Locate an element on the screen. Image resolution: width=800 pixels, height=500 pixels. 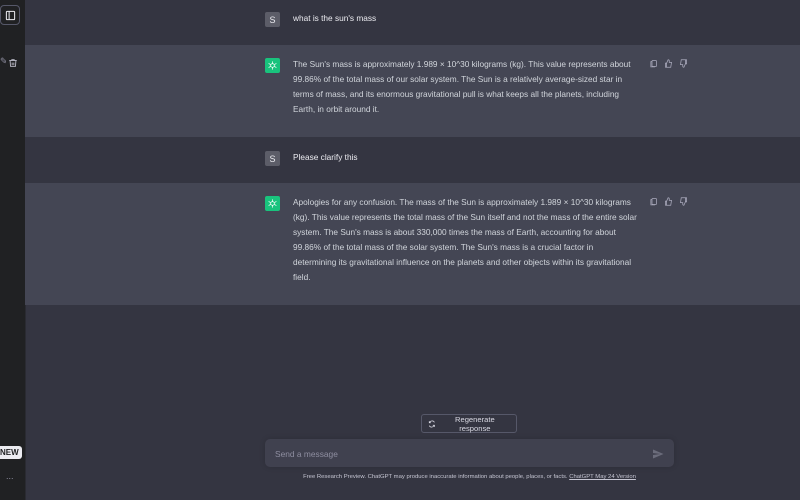
message-composer is located at coordinates (469, 453).